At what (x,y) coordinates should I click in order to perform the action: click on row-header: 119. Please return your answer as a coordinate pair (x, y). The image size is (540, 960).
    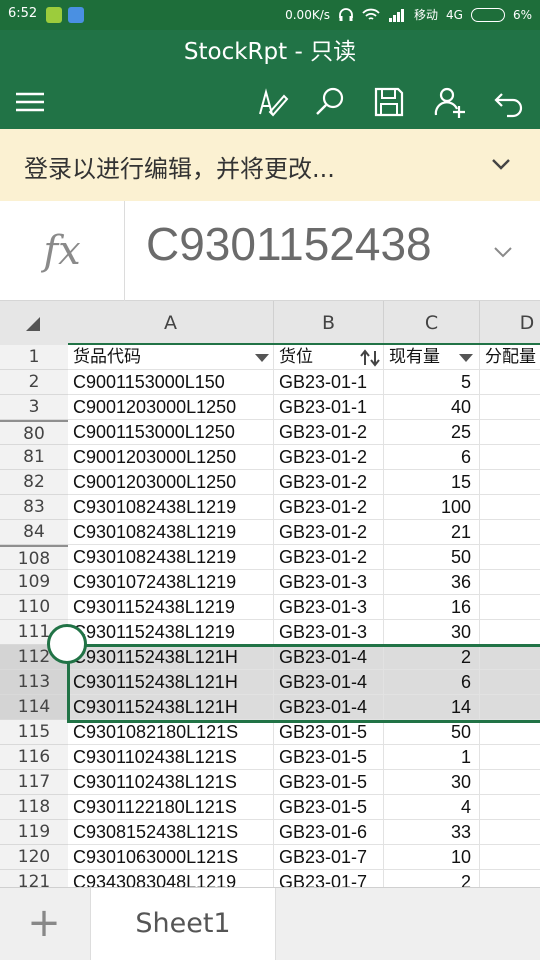
    Looking at the image, I should click on (34, 832).